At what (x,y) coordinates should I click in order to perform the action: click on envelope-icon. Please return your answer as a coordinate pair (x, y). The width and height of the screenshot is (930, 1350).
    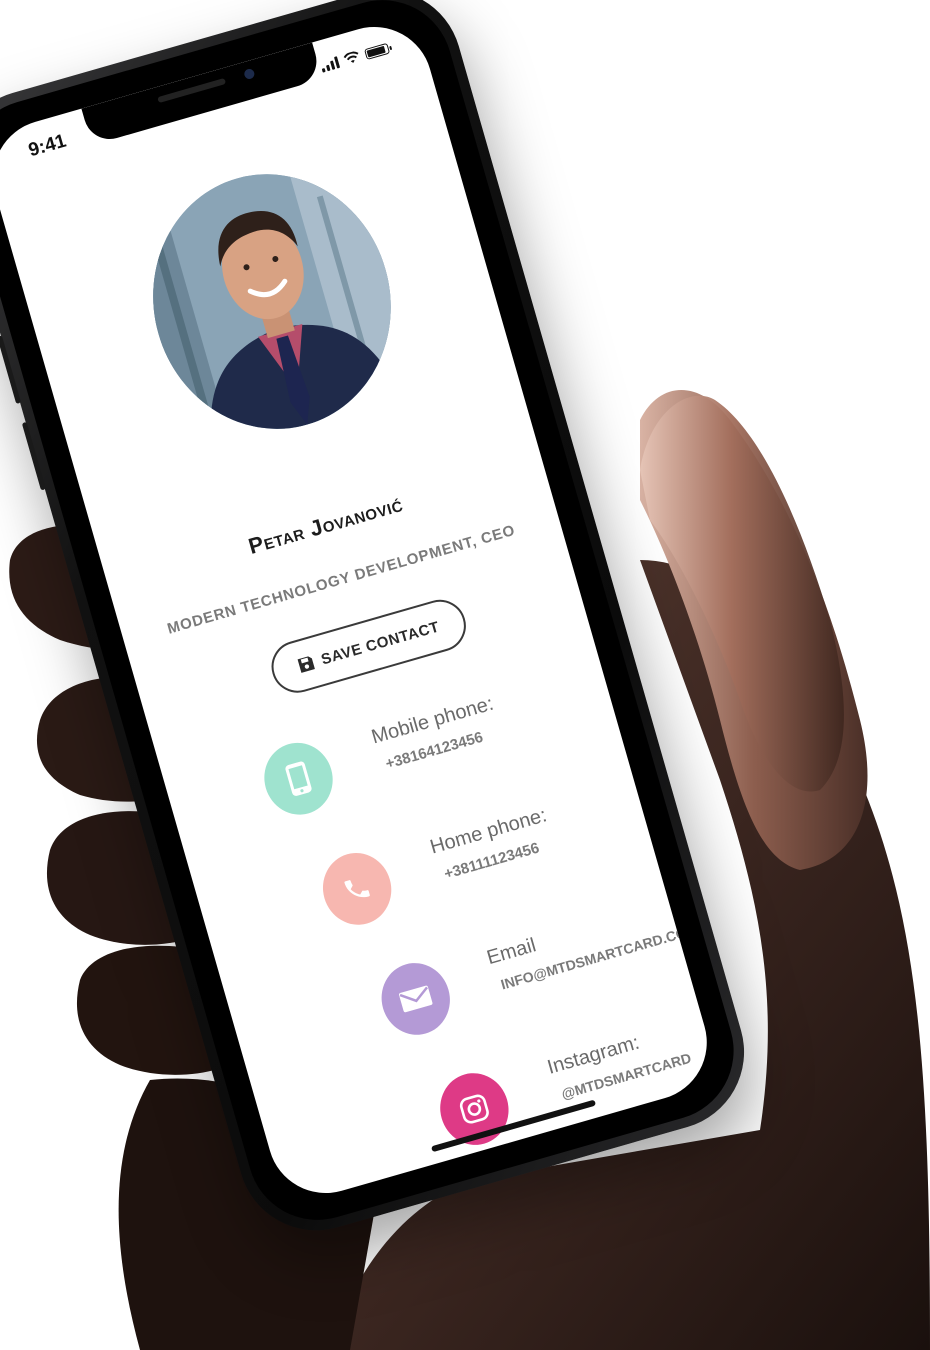
    Looking at the image, I should click on (416, 999).